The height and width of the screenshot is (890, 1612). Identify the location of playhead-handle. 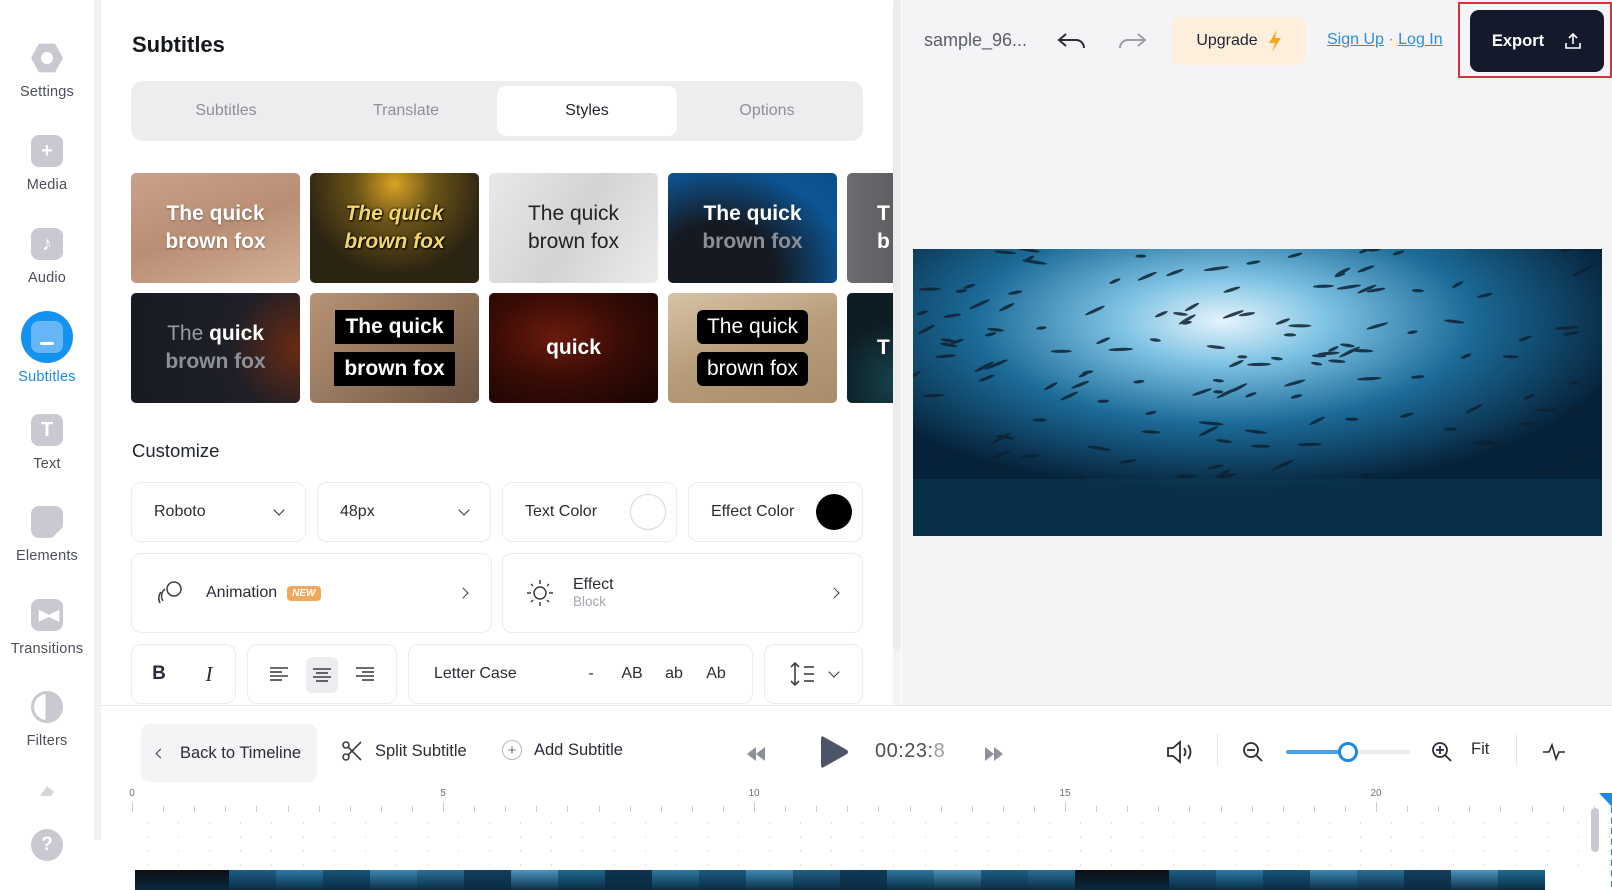
(1605, 800).